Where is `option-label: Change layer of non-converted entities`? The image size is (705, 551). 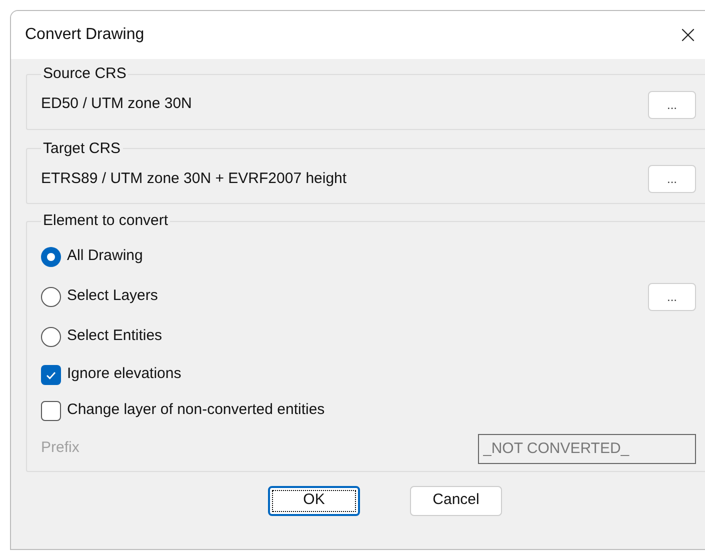
option-label: Change layer of non-converted entities is located at coordinates (196, 410).